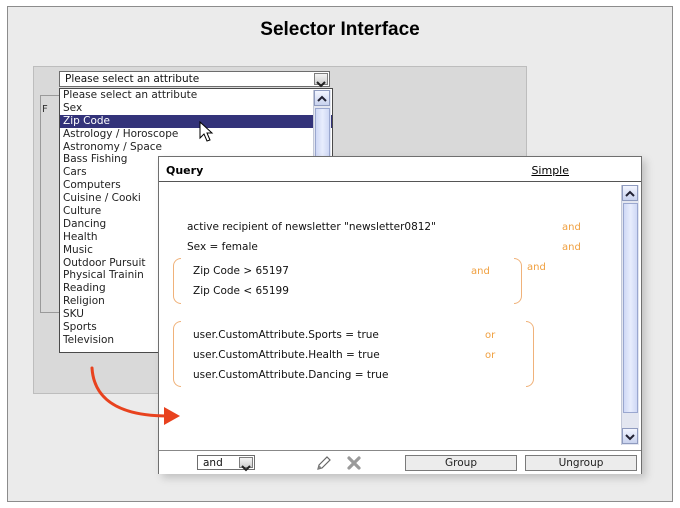 This screenshot has height=508, width=680. I want to click on query-line-zip-gt: Zip Code > 65197, so click(241, 271).